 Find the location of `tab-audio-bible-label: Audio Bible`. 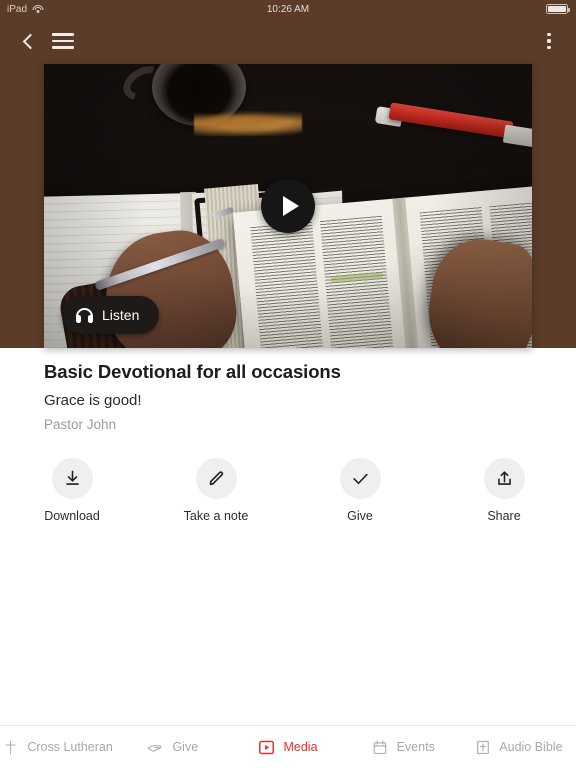

tab-audio-bible-label: Audio Bible is located at coordinates (531, 747).